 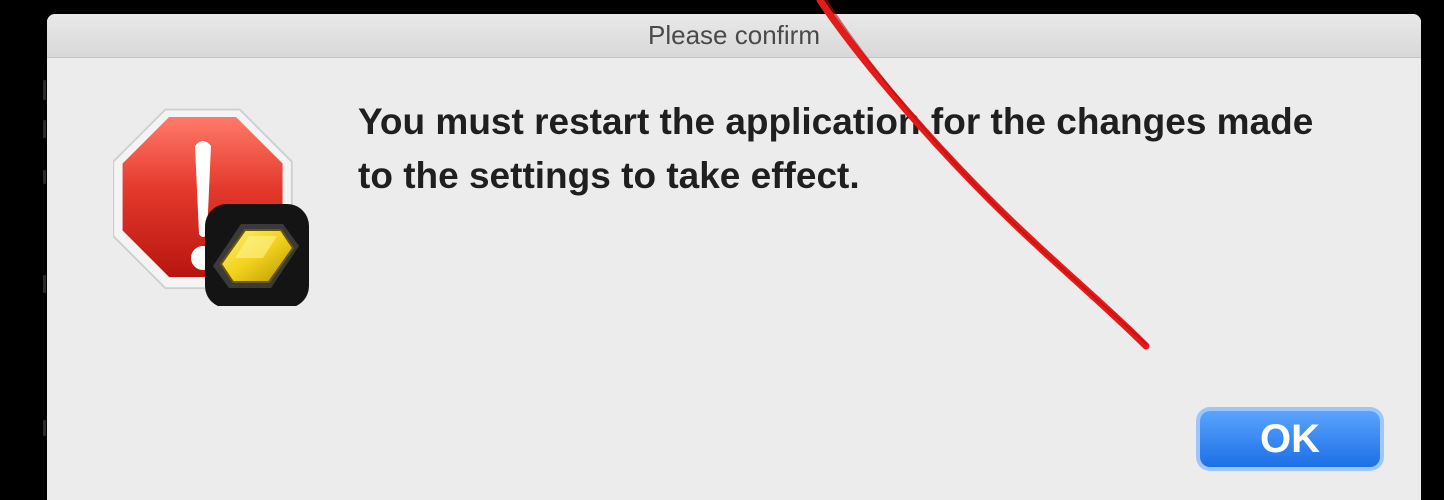 What do you see at coordinates (257, 256) in the screenshot?
I see `app-badge-icon` at bounding box center [257, 256].